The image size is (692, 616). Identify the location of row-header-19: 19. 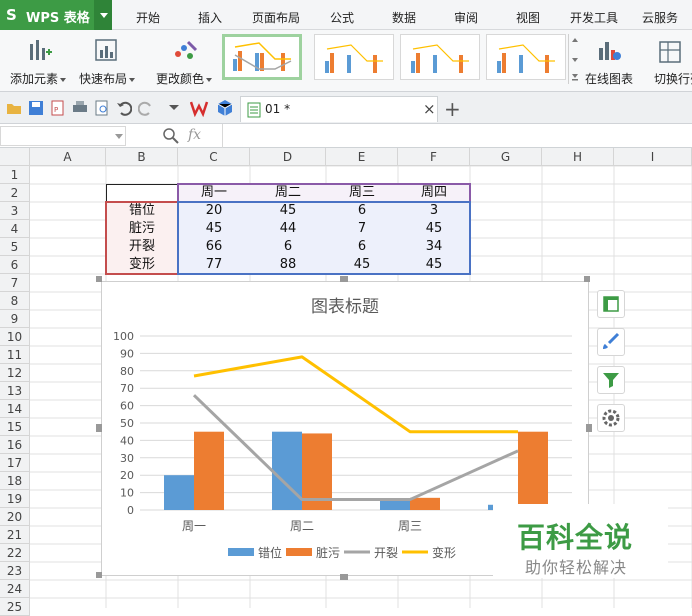
(15, 499).